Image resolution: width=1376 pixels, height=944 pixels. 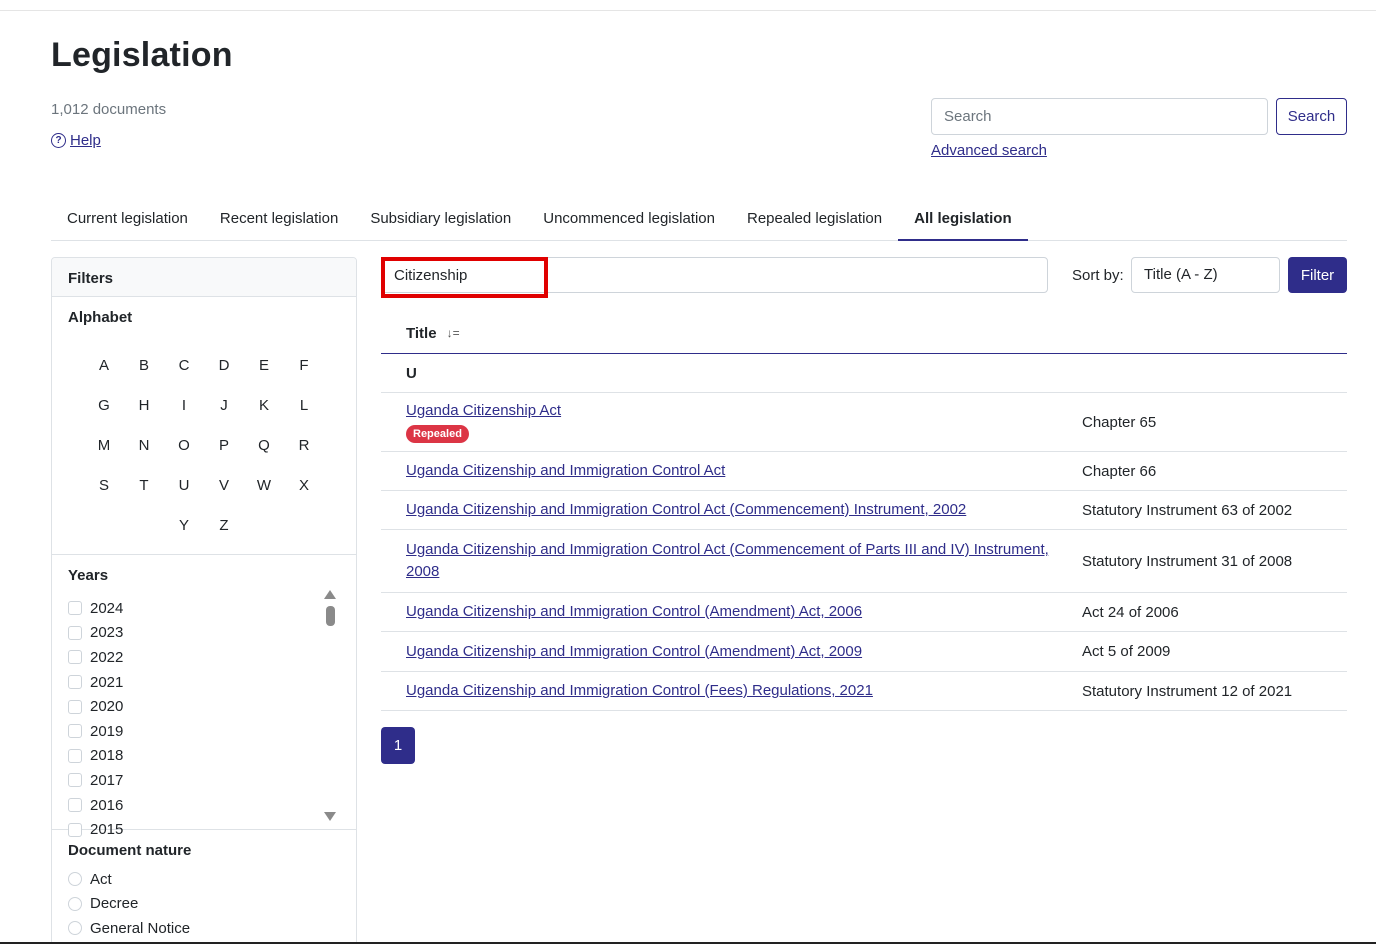 What do you see at coordinates (440, 220) in the screenshot?
I see `tab-subsidiary-legislation: Subsidiary legislation` at bounding box center [440, 220].